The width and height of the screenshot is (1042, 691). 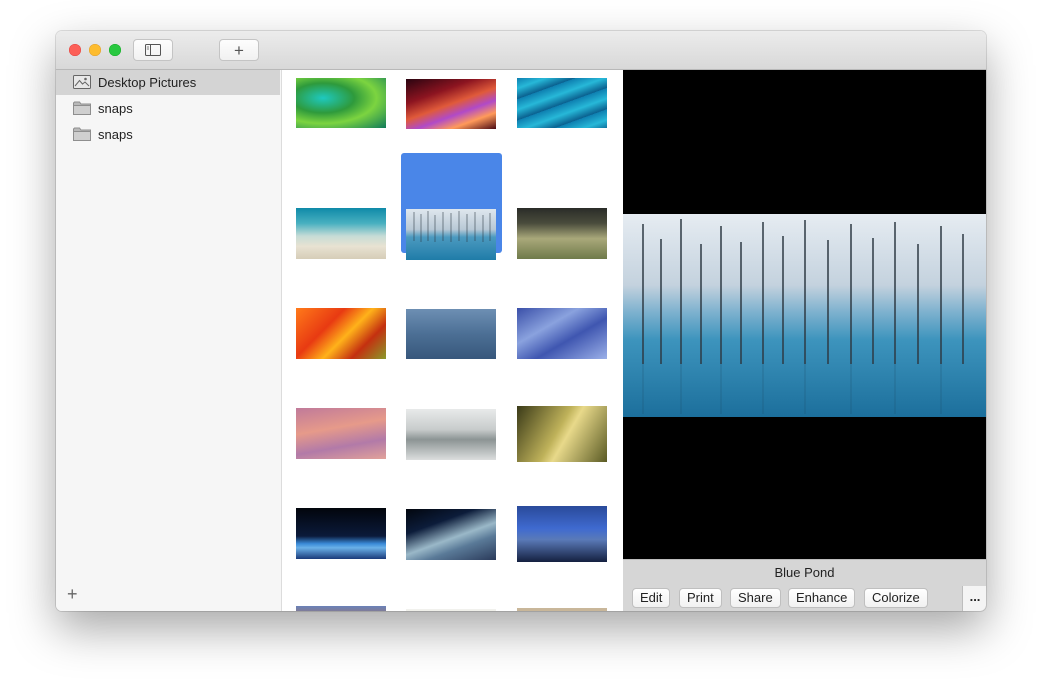 I want to click on ice-thumbnail, so click(x=562, y=333).